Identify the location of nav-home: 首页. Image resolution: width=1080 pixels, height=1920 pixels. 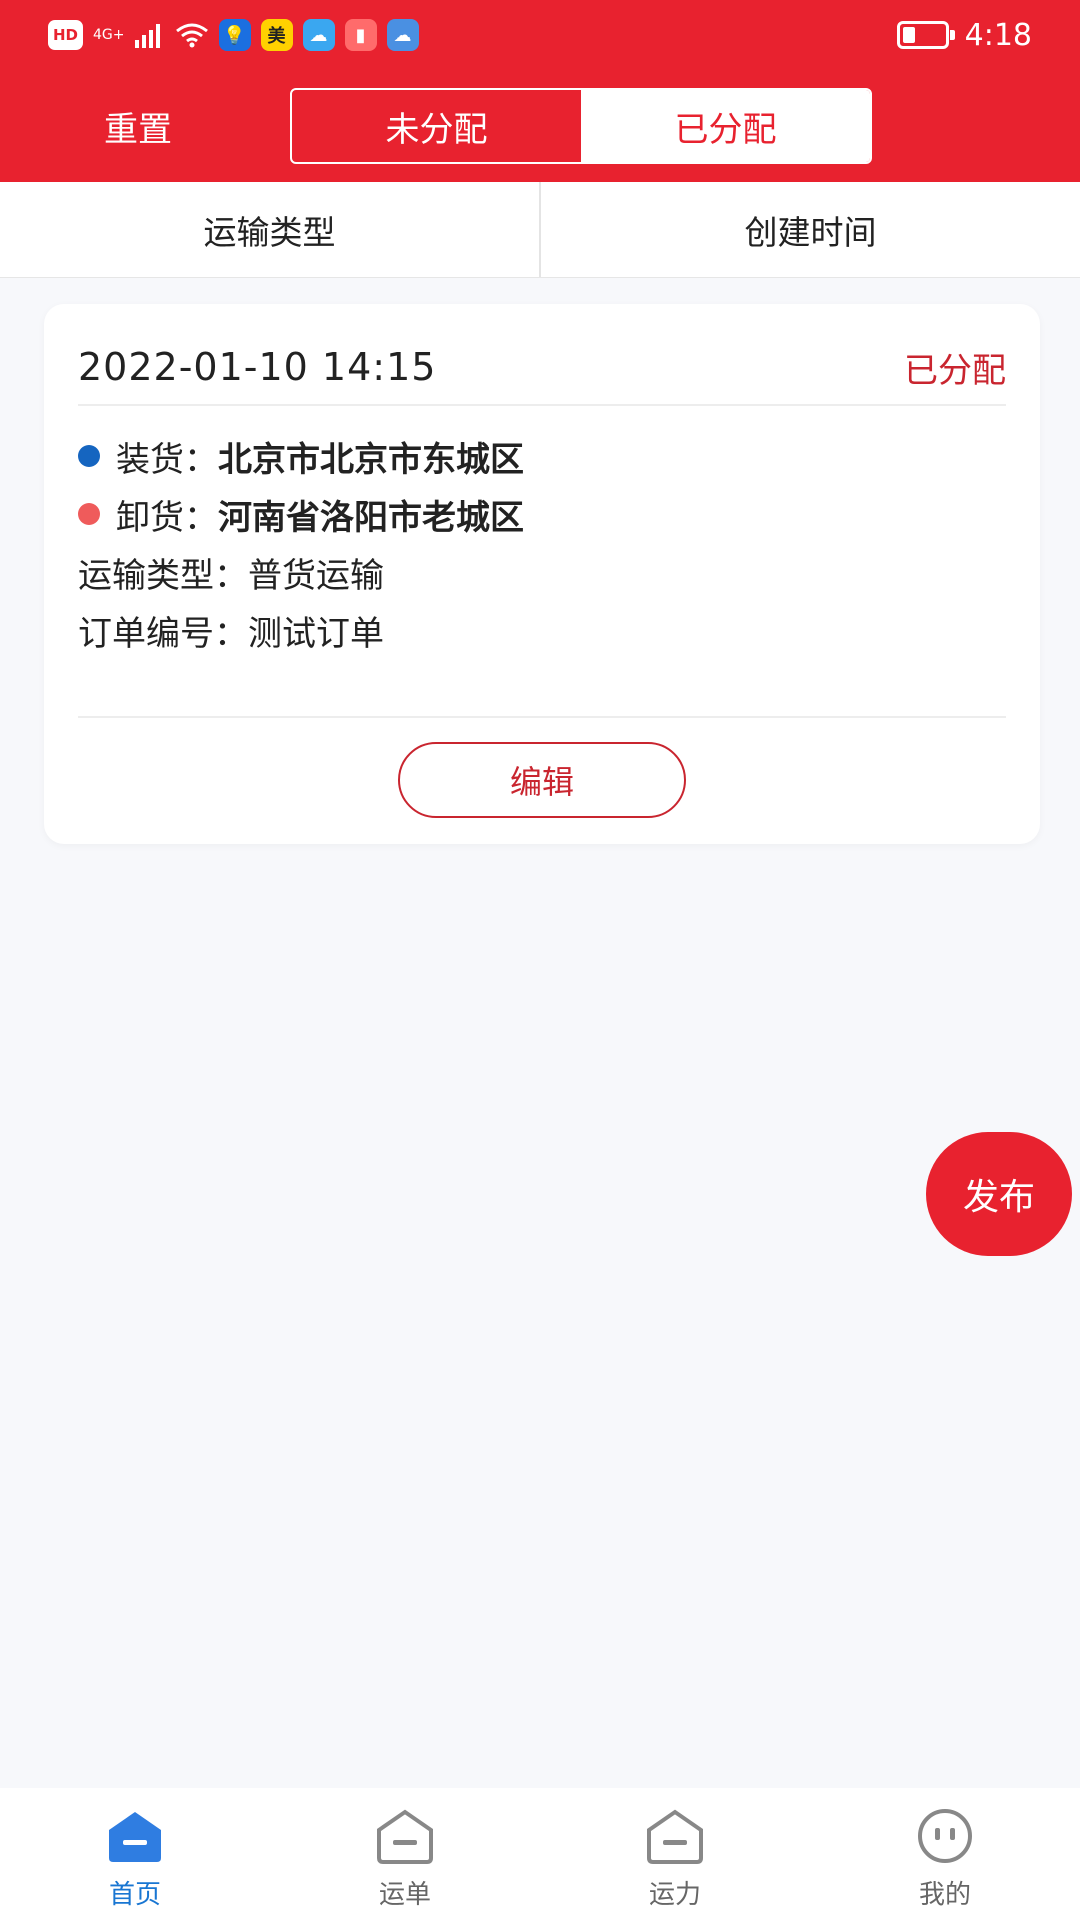
(135, 1854).